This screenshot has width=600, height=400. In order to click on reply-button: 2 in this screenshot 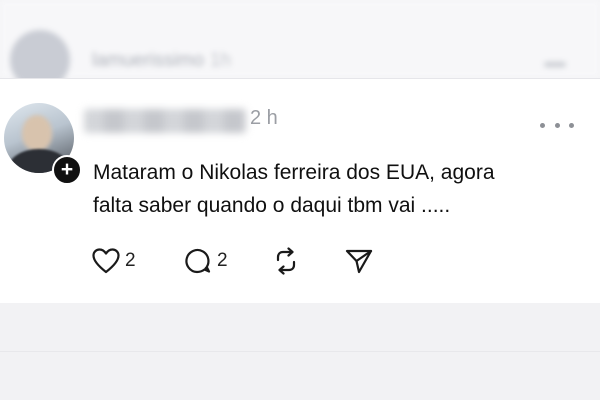, I will do `click(205, 261)`.